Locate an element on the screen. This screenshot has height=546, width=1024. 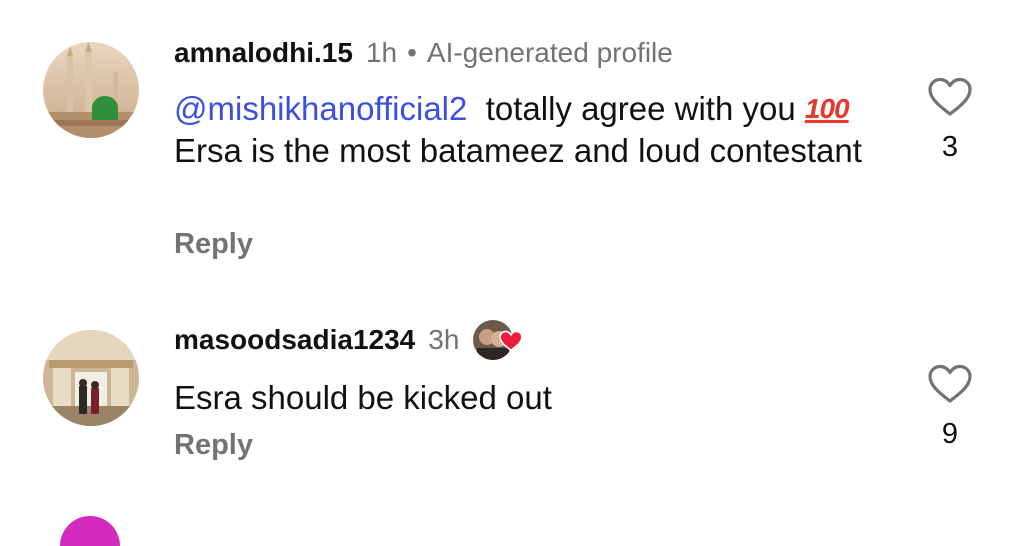
comment-meta: amnalodhi.15 1h • AI-generated profile is located at coordinates (423, 53).